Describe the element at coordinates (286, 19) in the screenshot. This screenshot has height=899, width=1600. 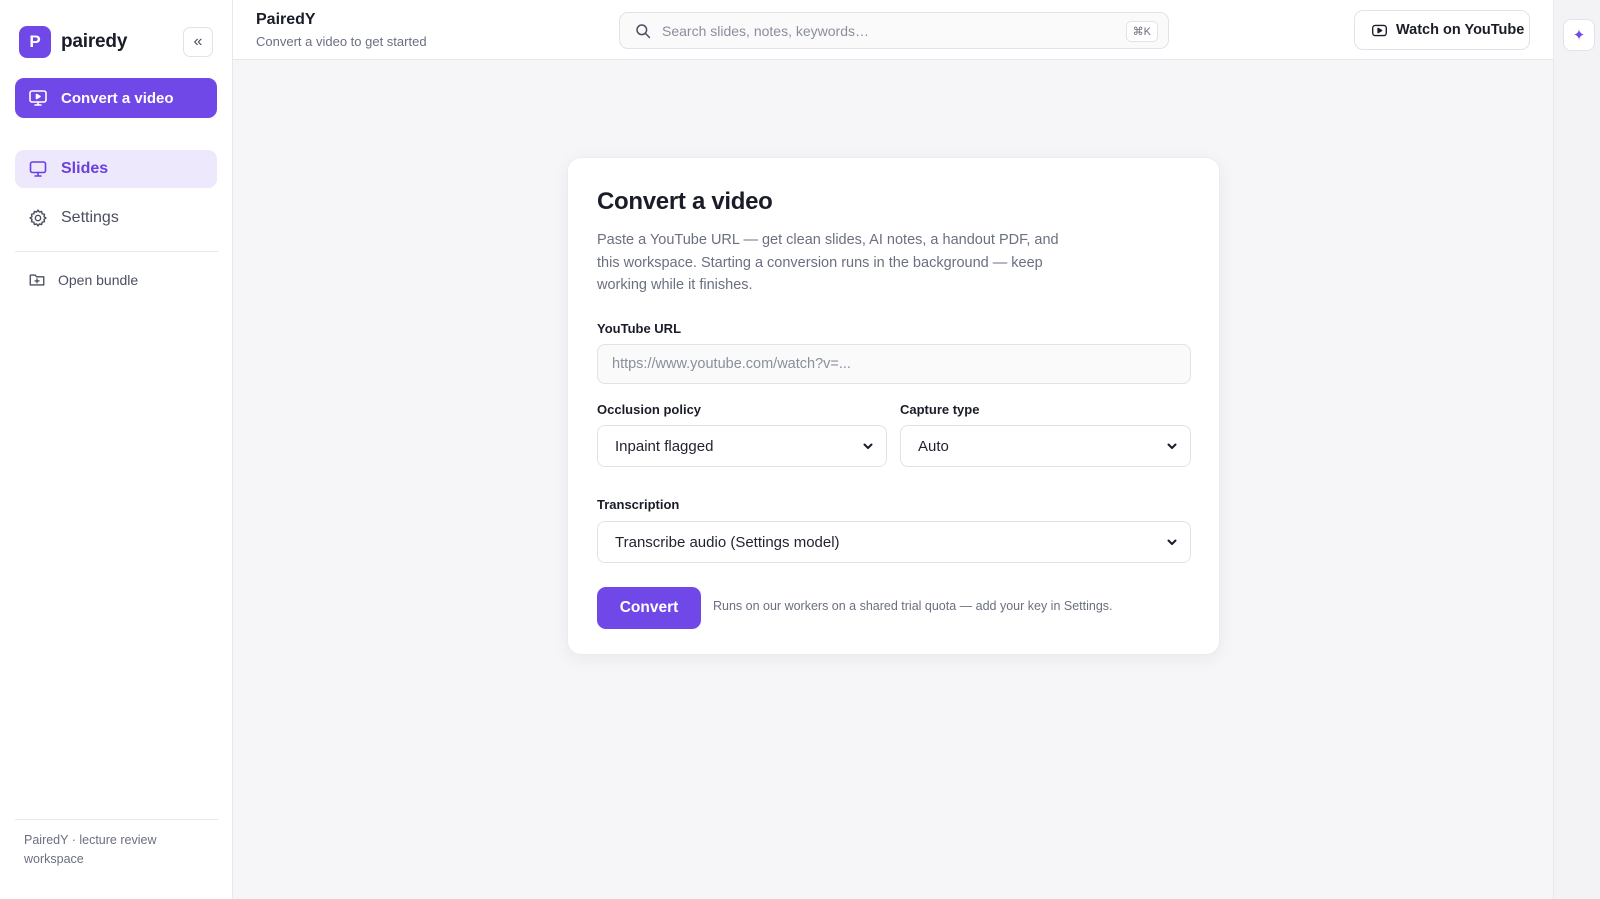
I see `page-title: PairedY` at that location.